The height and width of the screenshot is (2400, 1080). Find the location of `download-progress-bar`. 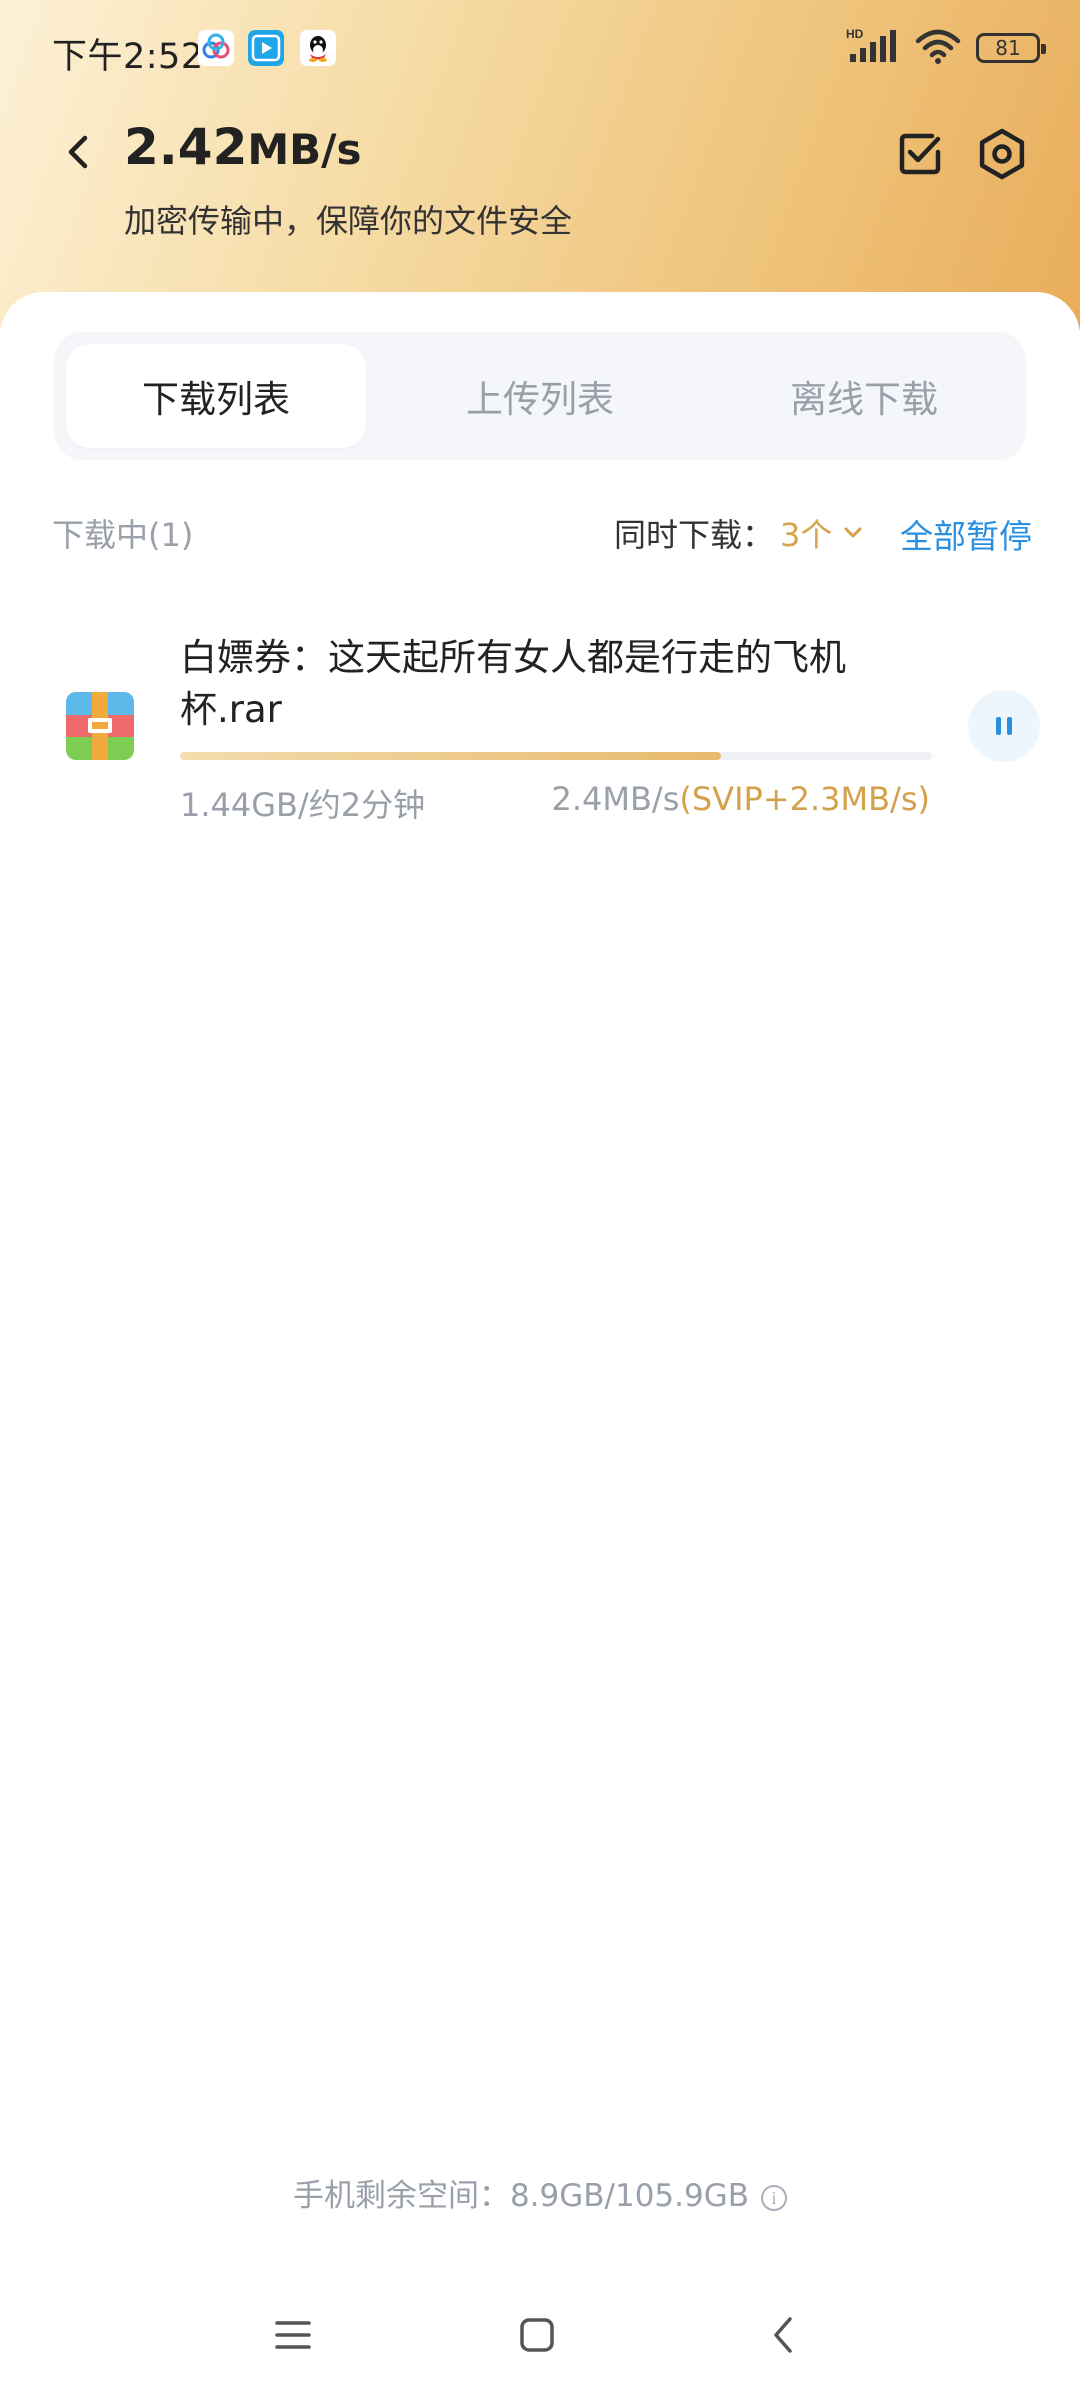

download-progress-bar is located at coordinates (556, 756).